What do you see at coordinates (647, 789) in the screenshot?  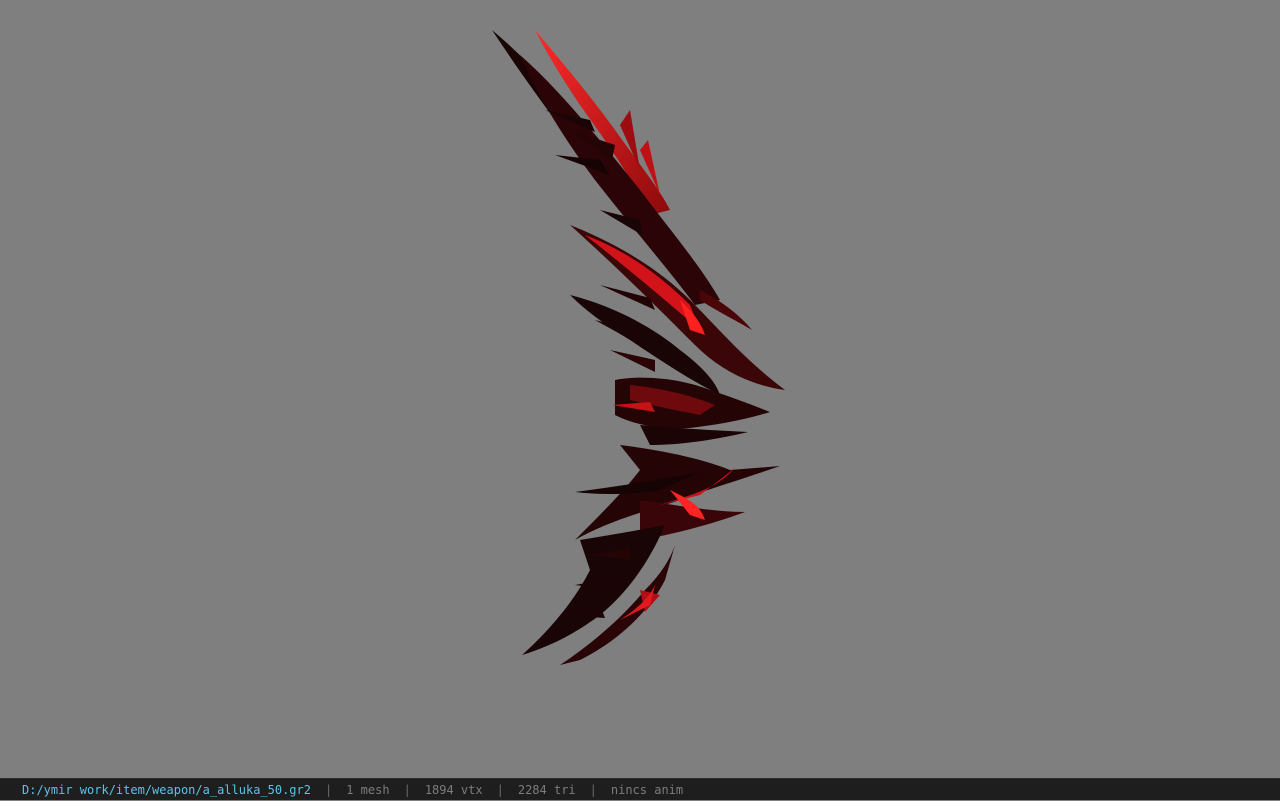 I see `animation-status: nincs anim` at bounding box center [647, 789].